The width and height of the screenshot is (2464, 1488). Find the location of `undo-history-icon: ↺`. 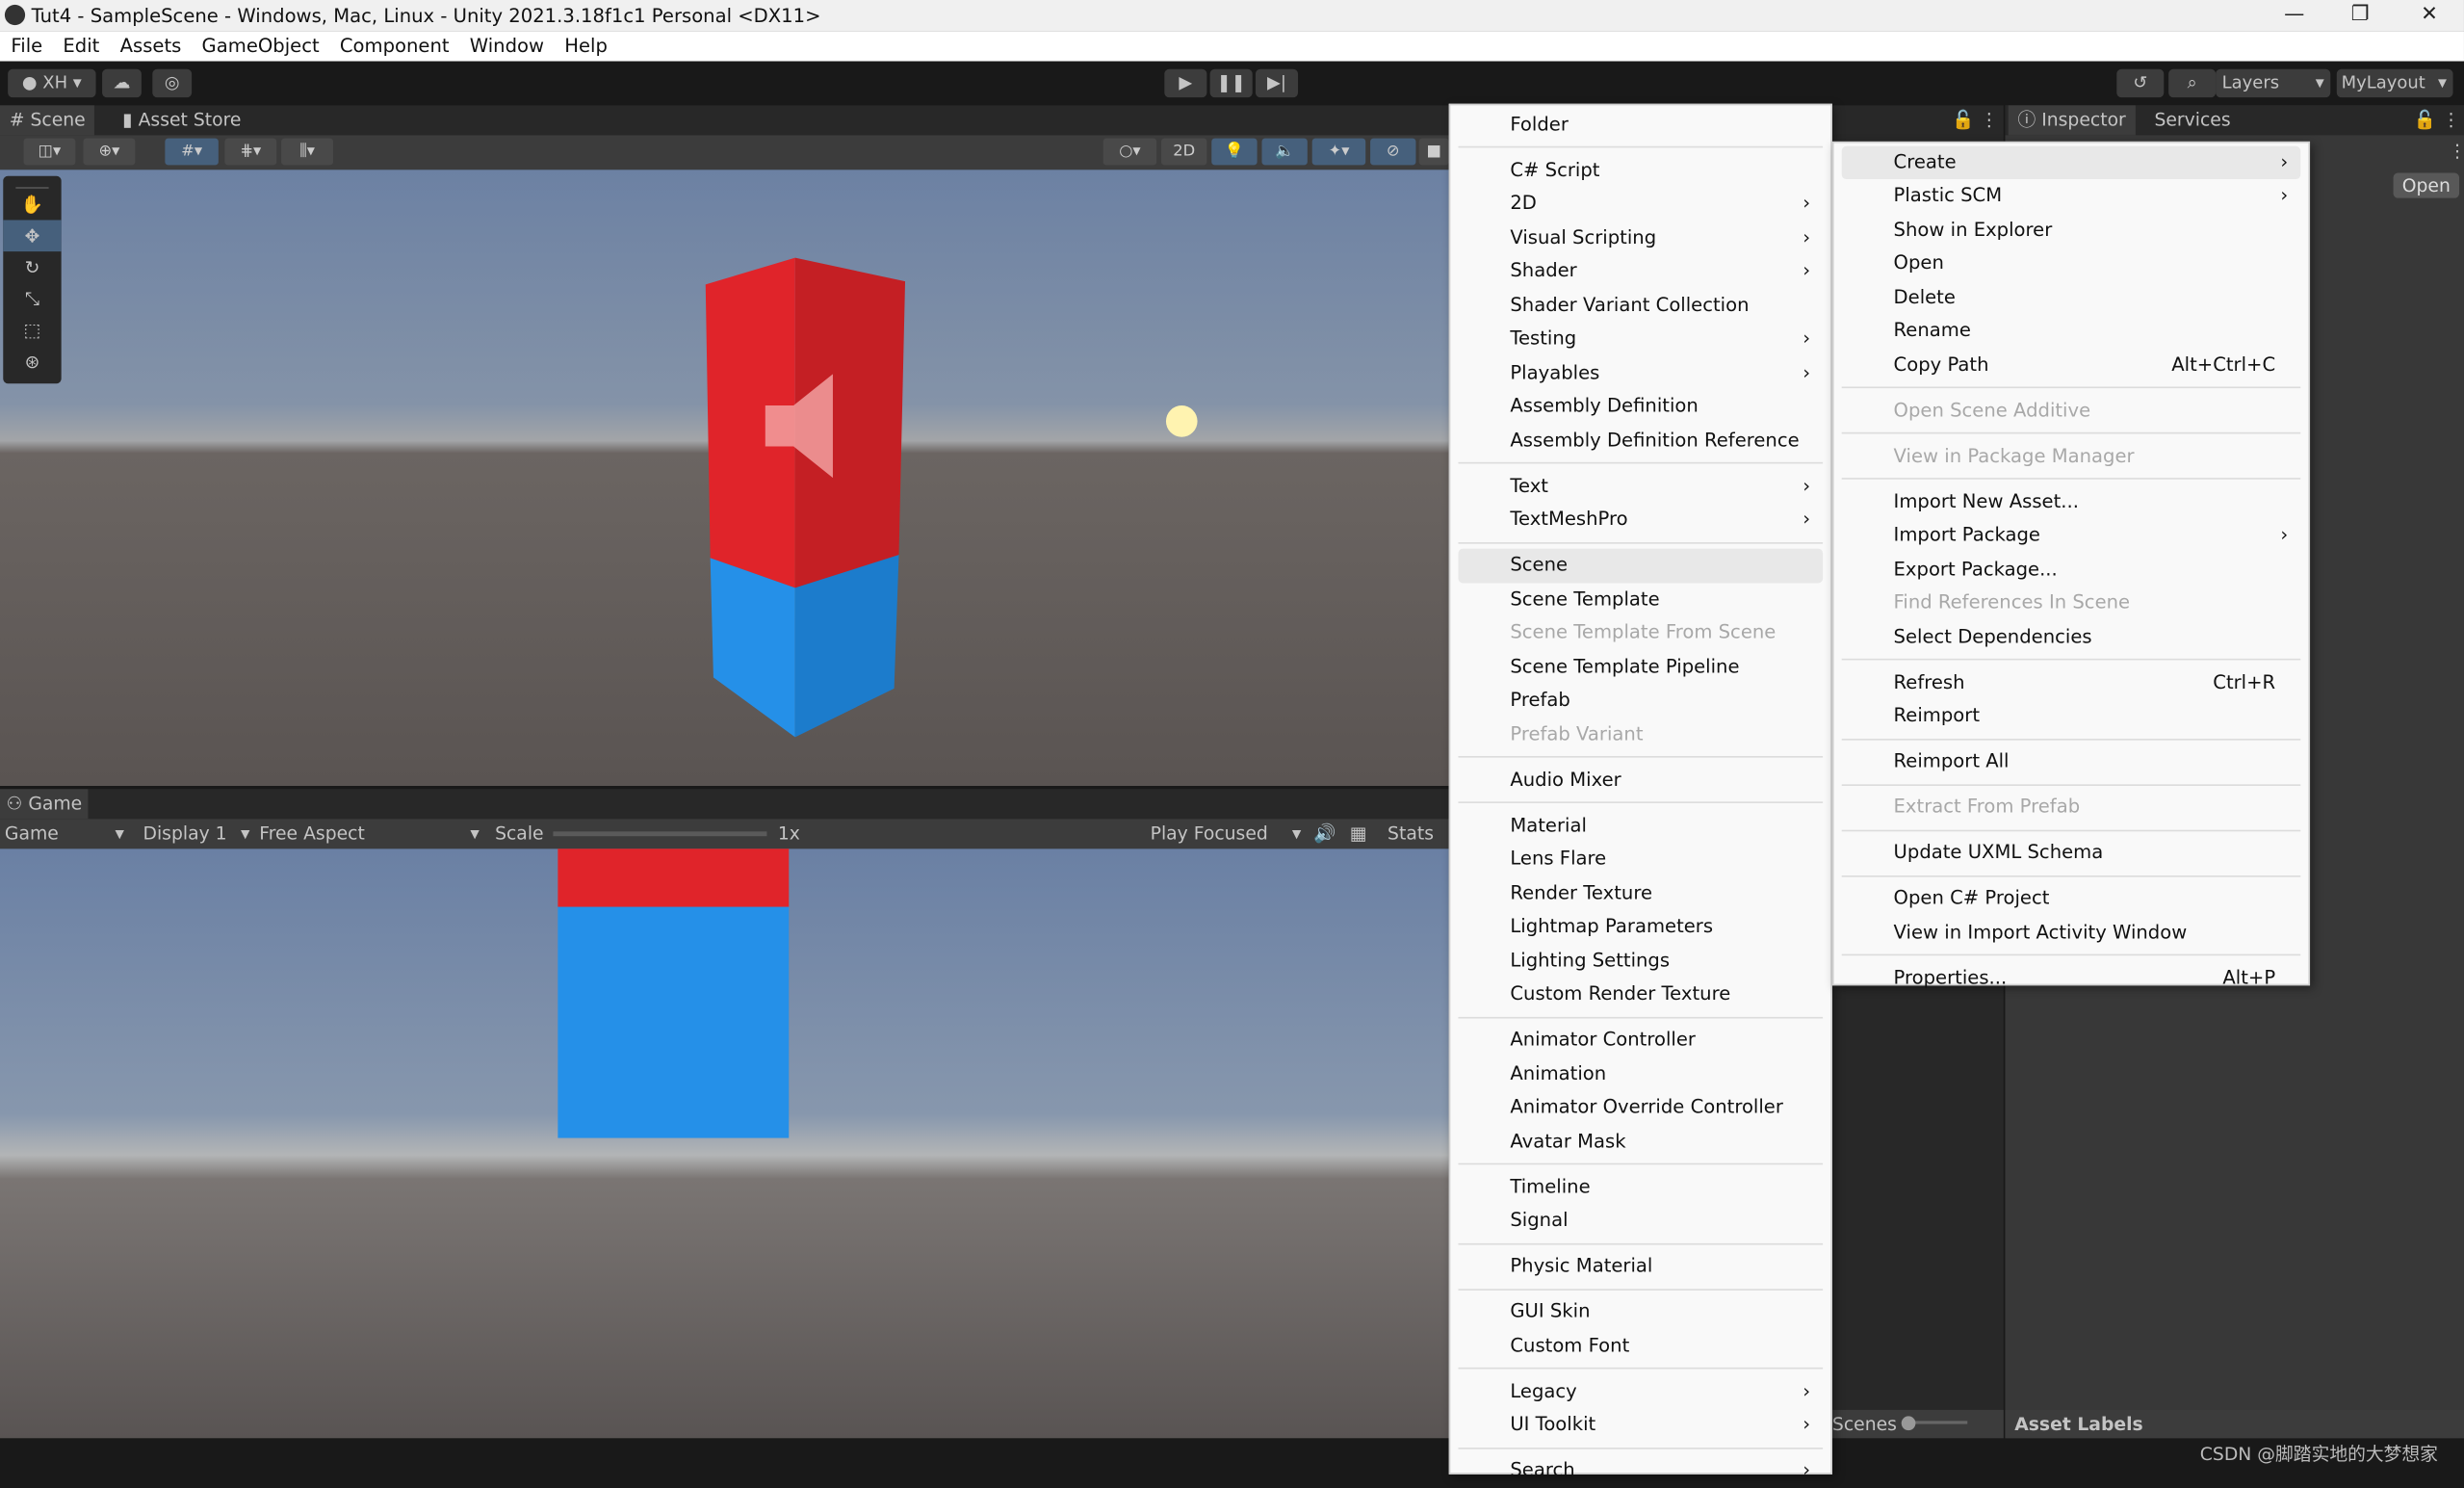

undo-history-icon: ↺ is located at coordinates (2140, 83).